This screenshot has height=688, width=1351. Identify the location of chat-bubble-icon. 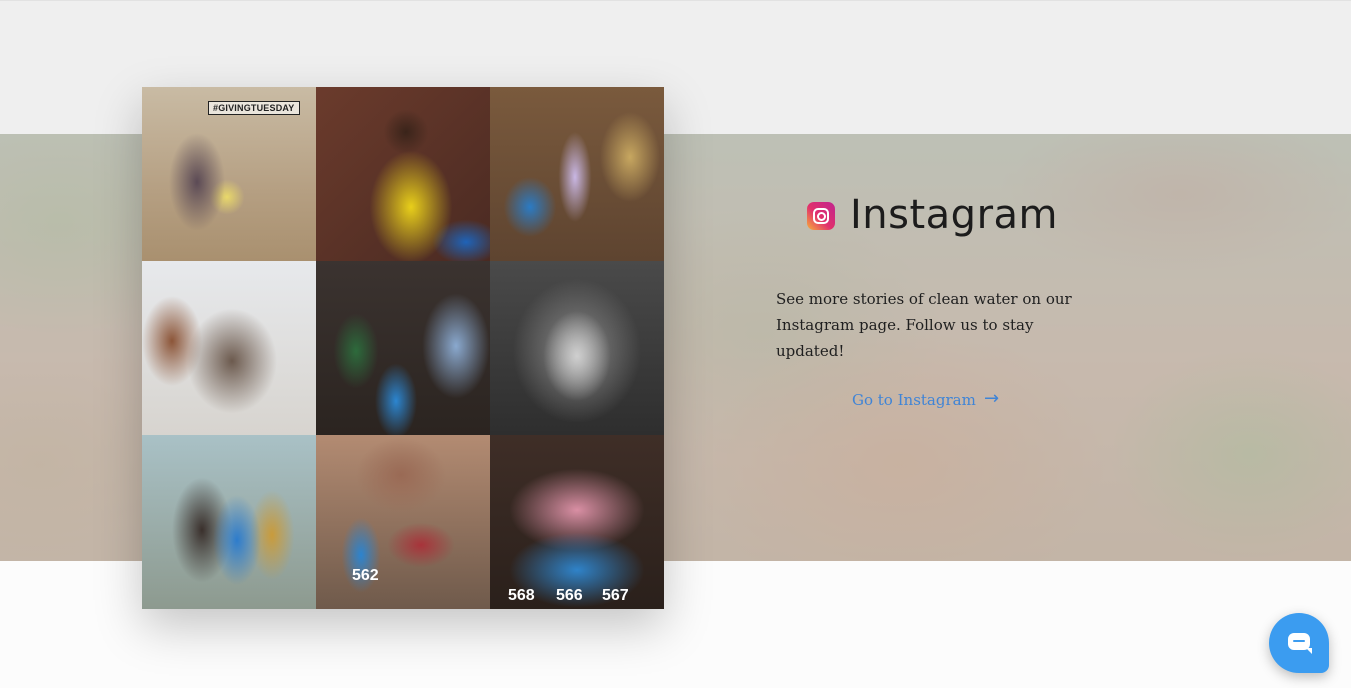
(1300, 643).